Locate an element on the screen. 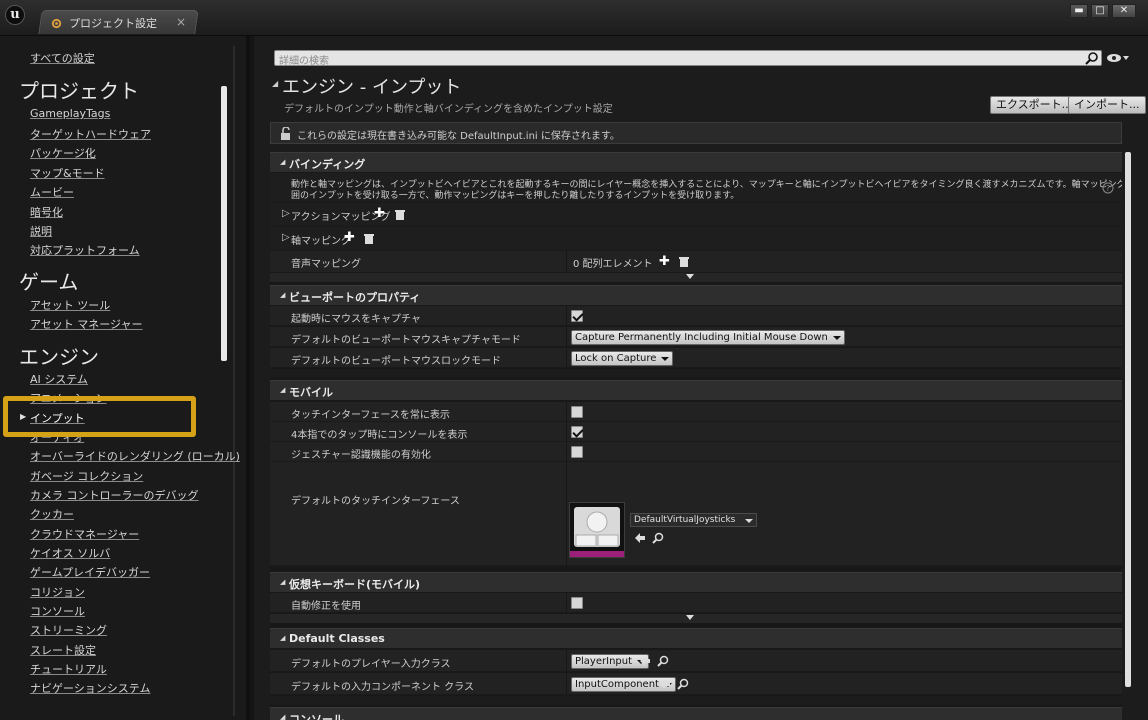  section-viewport-label: ビューポートのプロパティ is located at coordinates (355, 297).